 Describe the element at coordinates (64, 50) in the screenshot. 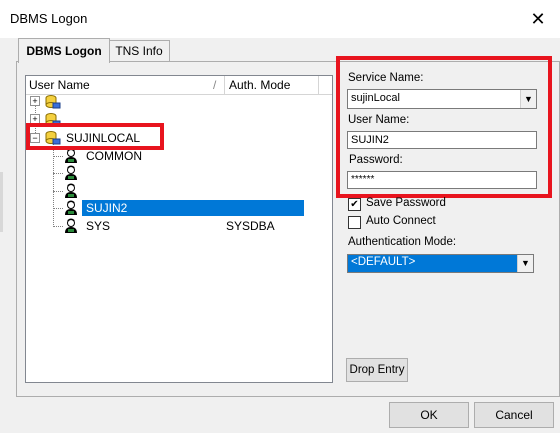

I see `tab-dbms-logon: DBMS Logon` at that location.